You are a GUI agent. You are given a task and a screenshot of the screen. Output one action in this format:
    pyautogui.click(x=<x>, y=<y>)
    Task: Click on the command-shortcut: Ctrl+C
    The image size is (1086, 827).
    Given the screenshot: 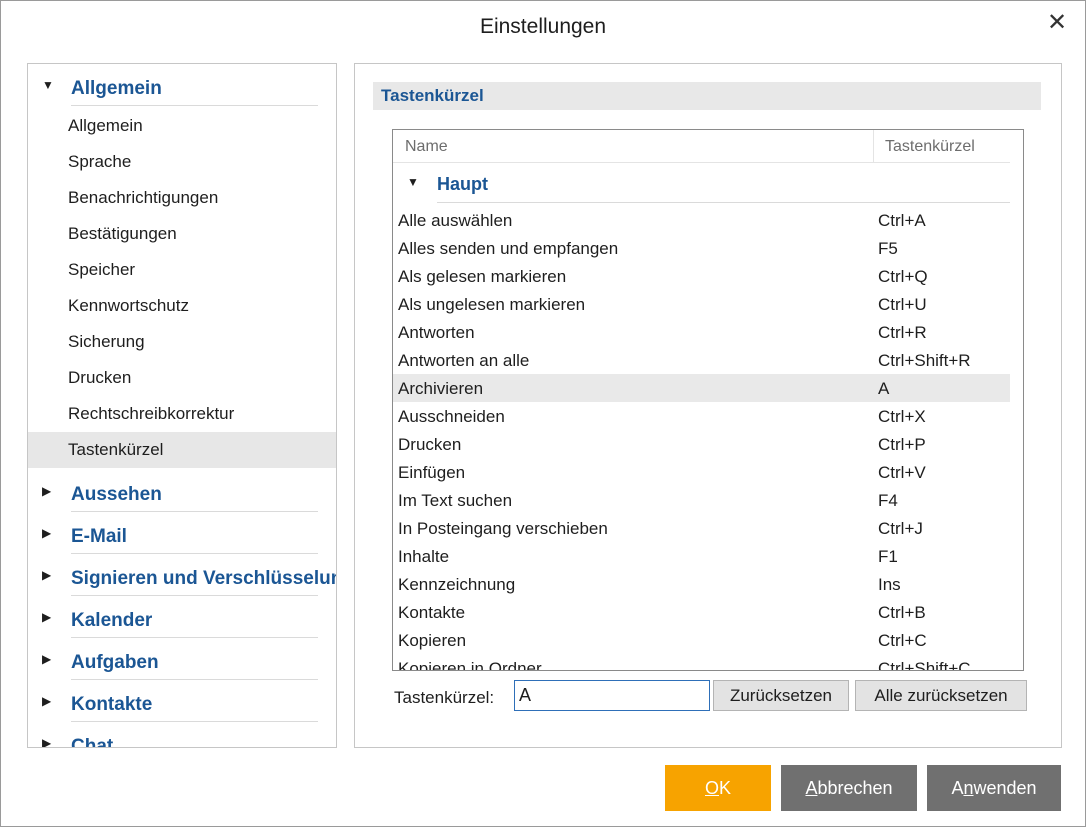 What is the action you would take?
    pyautogui.click(x=902, y=640)
    